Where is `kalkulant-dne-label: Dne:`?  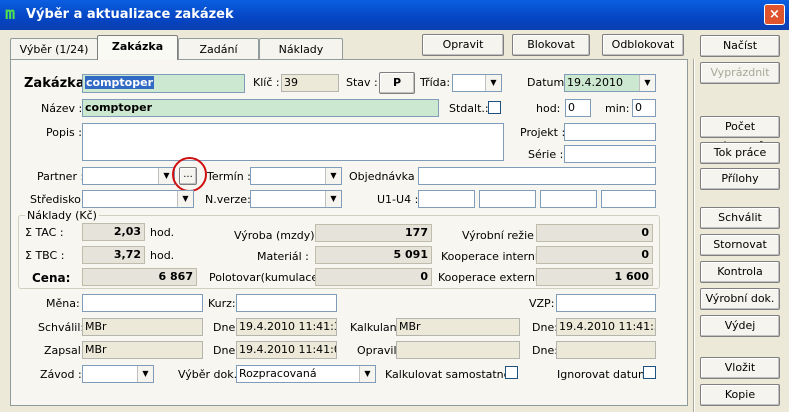
kalkulant-dne-label: Dne: is located at coordinates (545, 327).